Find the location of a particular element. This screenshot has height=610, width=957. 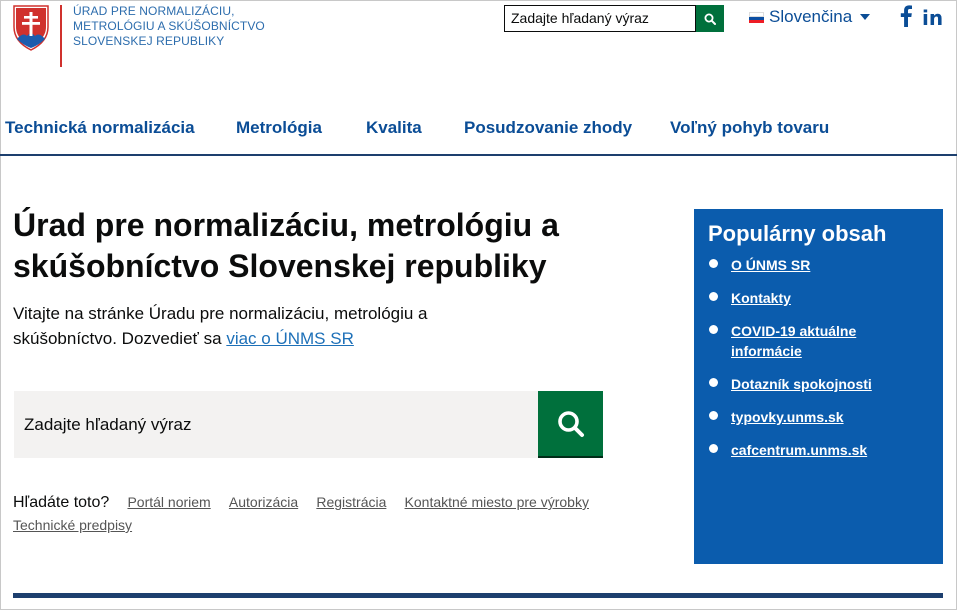

language-label: Slovenčina is located at coordinates (811, 16).